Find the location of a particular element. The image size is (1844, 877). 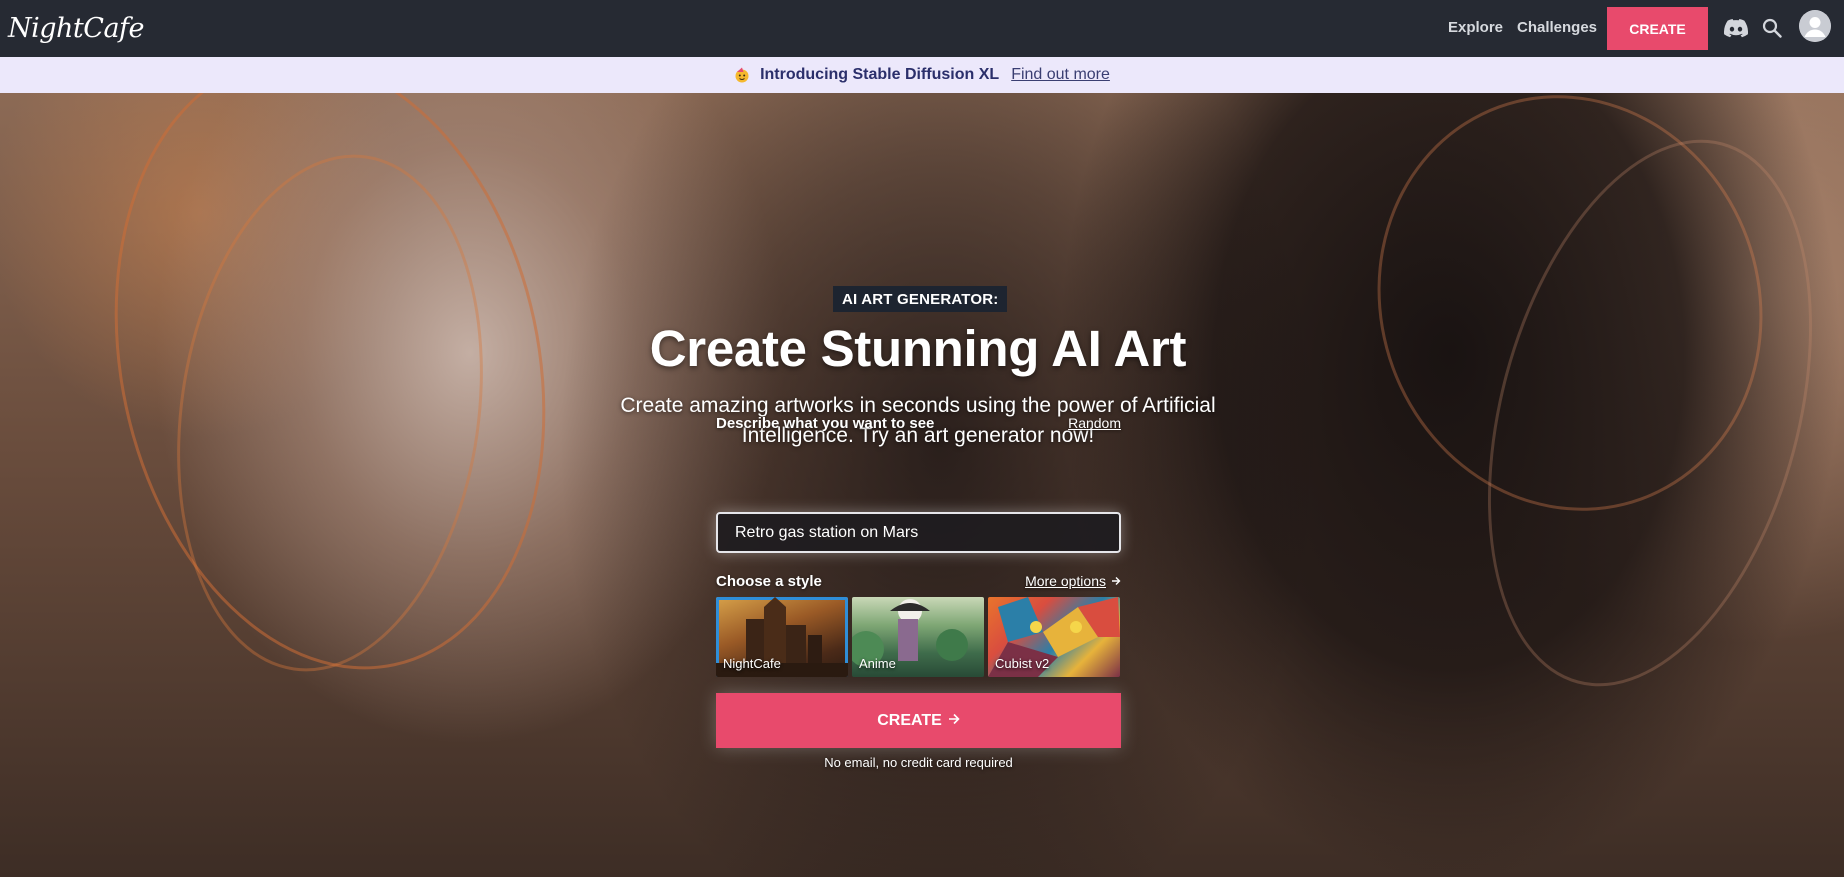

prompt-label-row: Describe what you want to see Random is located at coordinates (918, 423).